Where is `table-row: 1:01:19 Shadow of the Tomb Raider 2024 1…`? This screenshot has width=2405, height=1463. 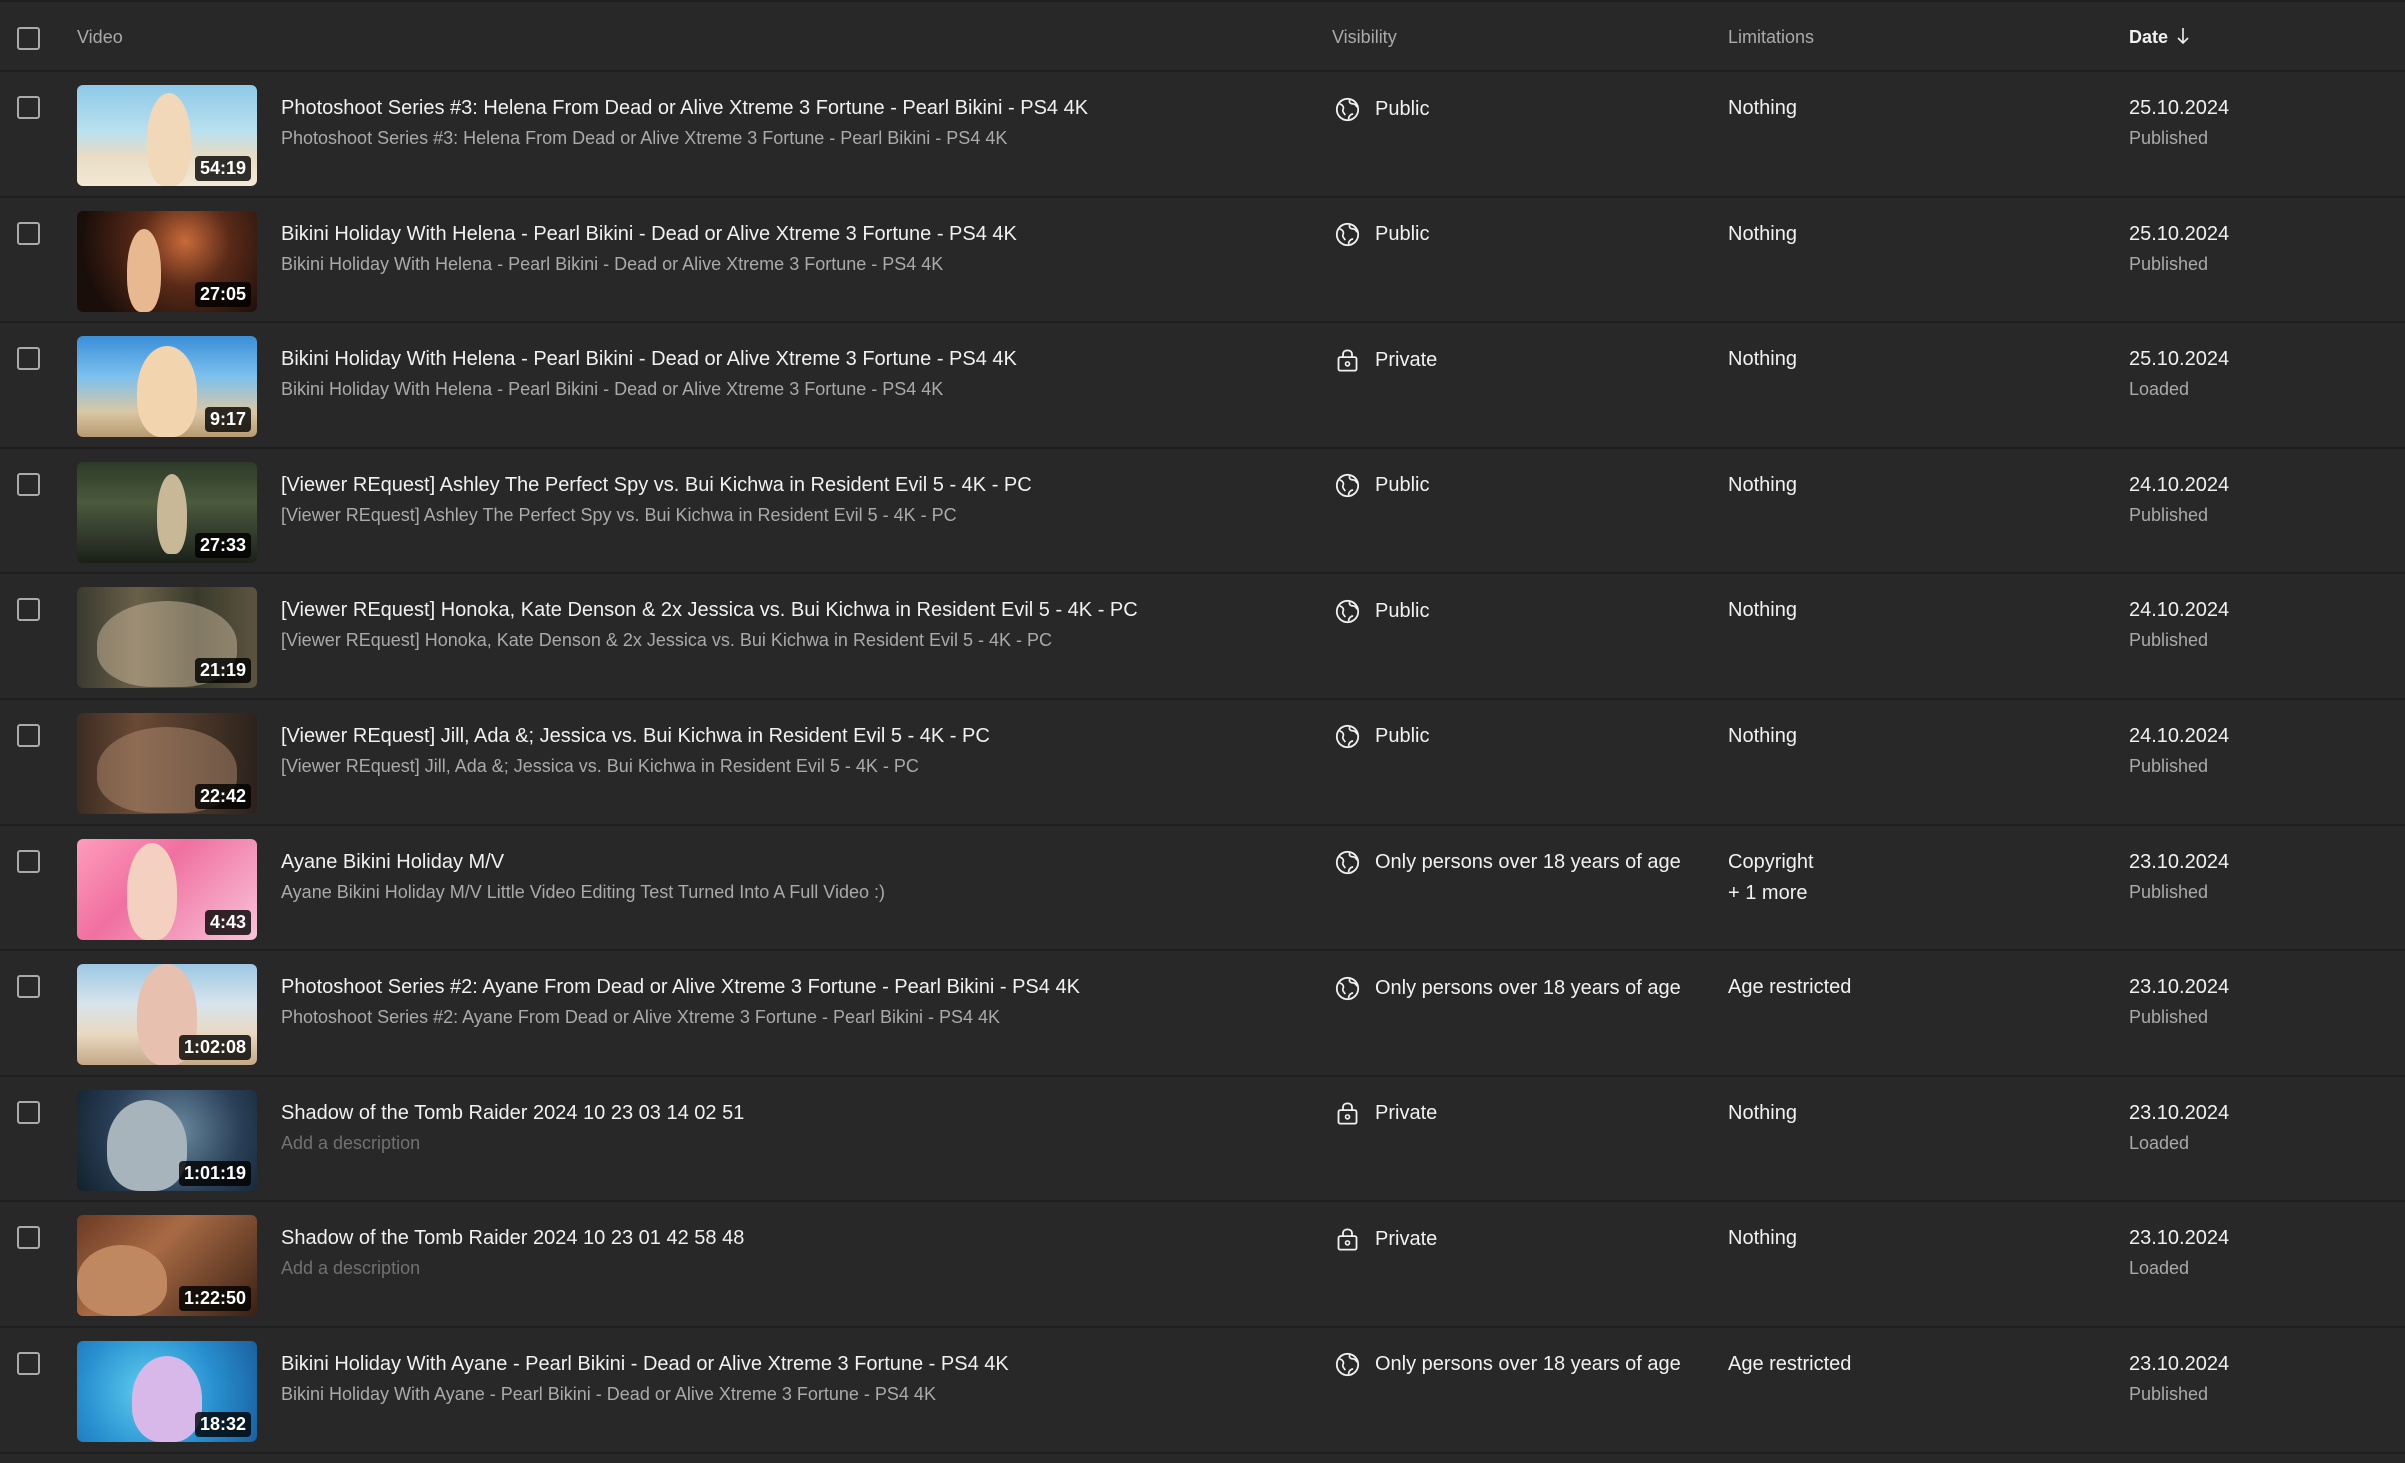
table-row: 1:01:19 Shadow of the Tomb Raider 2024 1… is located at coordinates (1202, 1140).